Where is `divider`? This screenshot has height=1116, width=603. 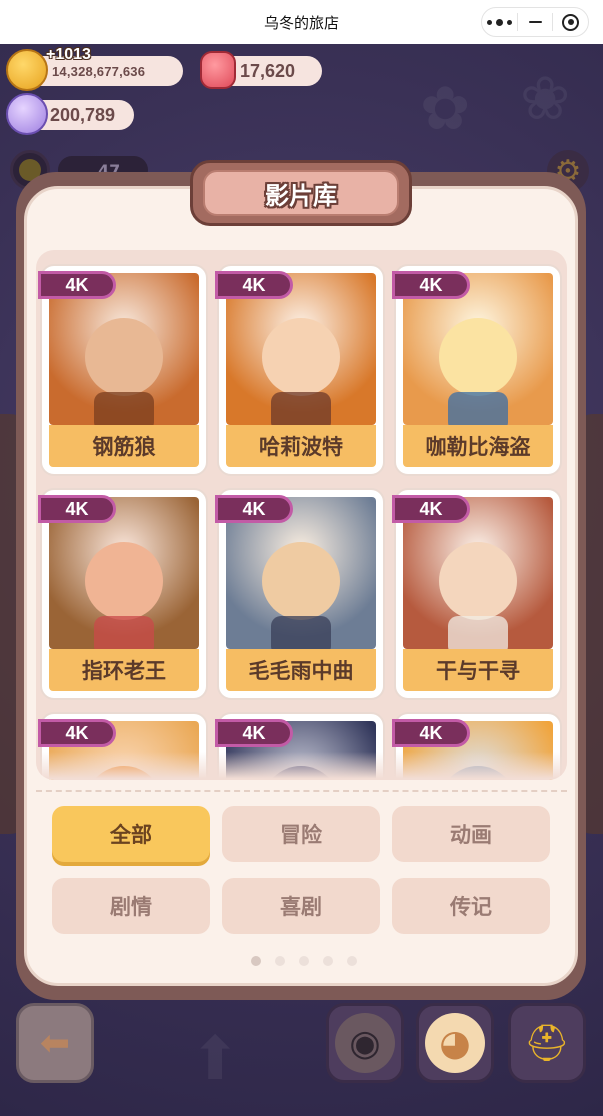
divider is located at coordinates (301, 791).